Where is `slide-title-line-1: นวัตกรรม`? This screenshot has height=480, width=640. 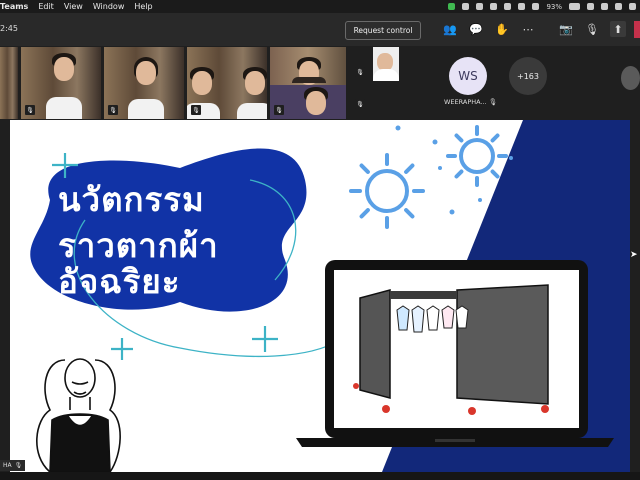
slide-title-line-1: นวัตกรรม is located at coordinates (131, 199).